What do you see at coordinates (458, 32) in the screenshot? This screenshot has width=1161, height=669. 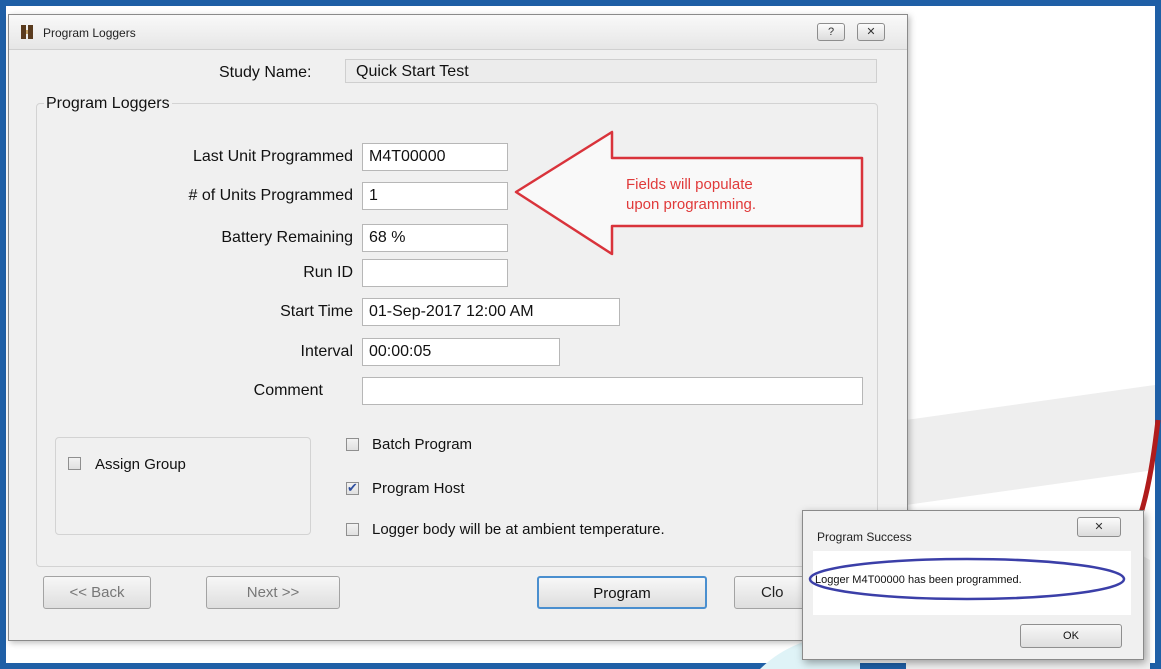 I see `title-bar: Program Loggers ? ✕` at bounding box center [458, 32].